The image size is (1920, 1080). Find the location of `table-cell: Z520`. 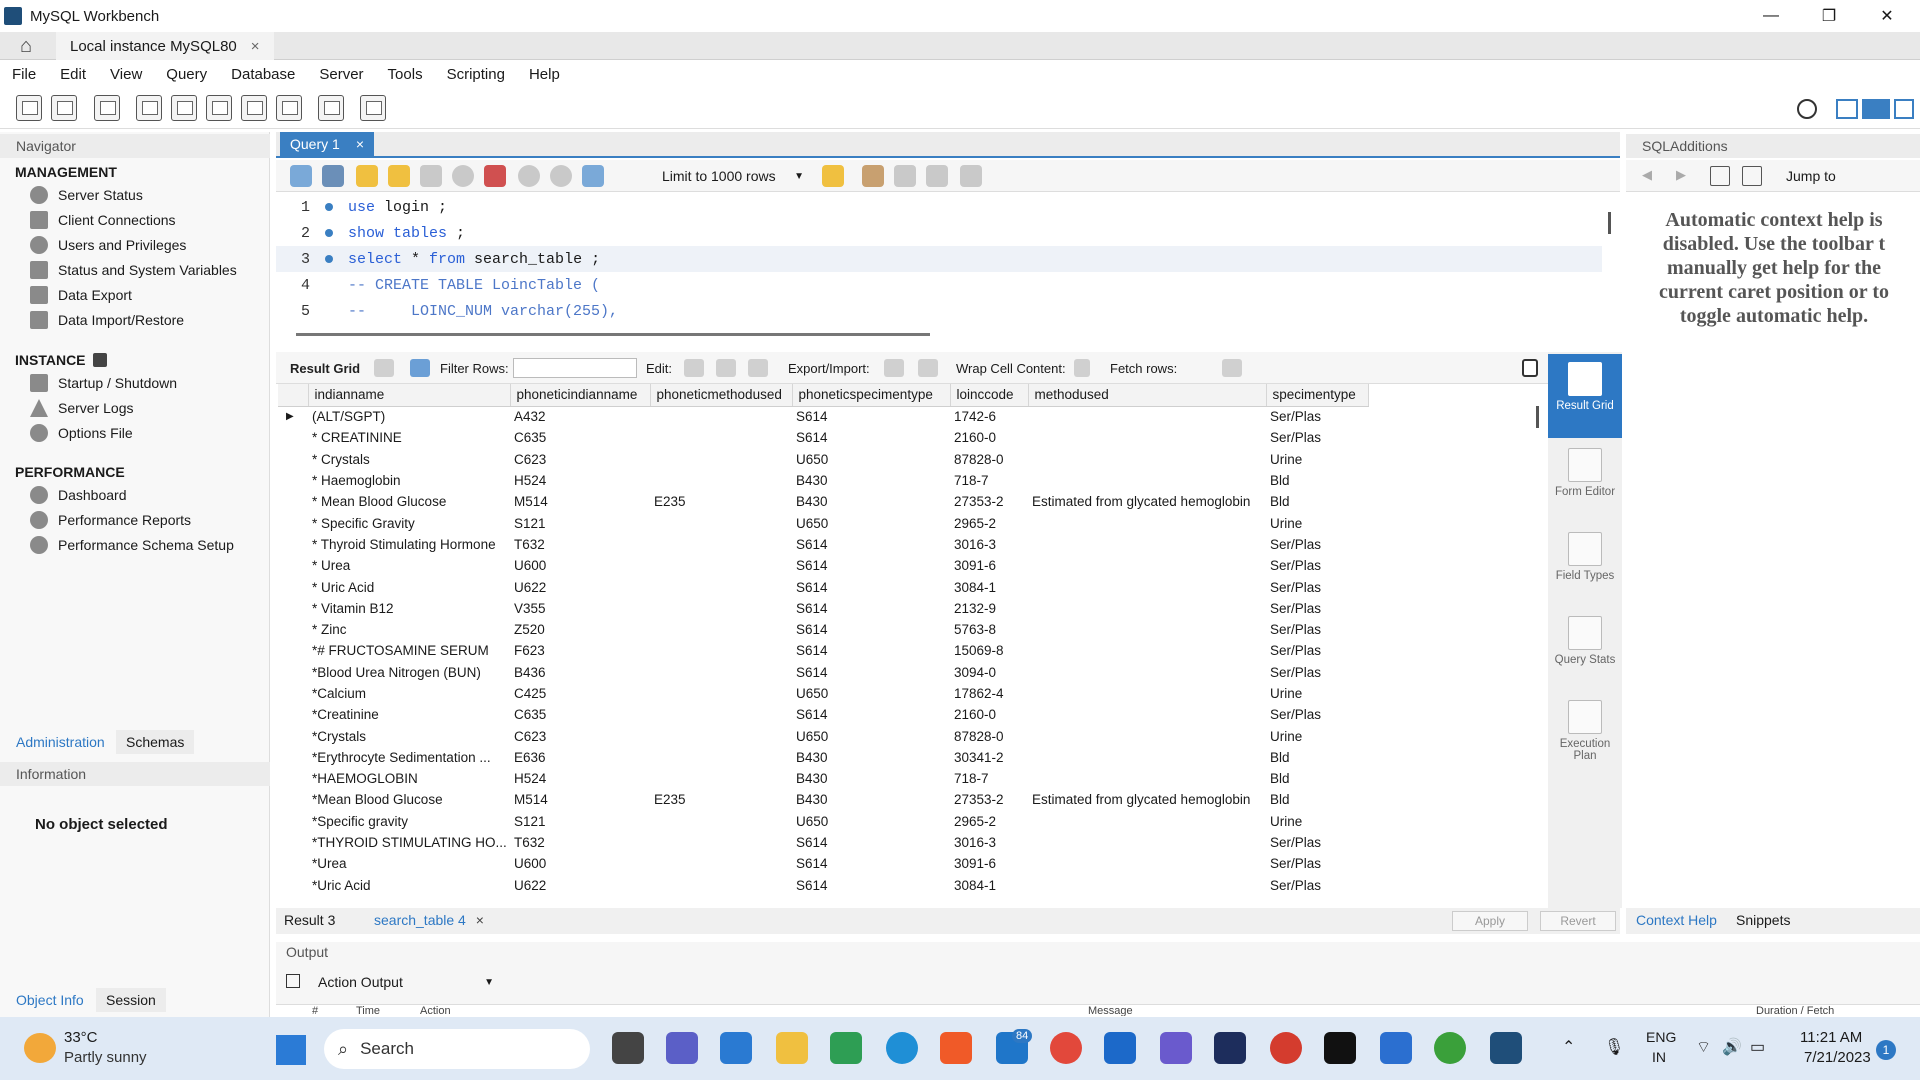

table-cell: Z520 is located at coordinates (580, 629).